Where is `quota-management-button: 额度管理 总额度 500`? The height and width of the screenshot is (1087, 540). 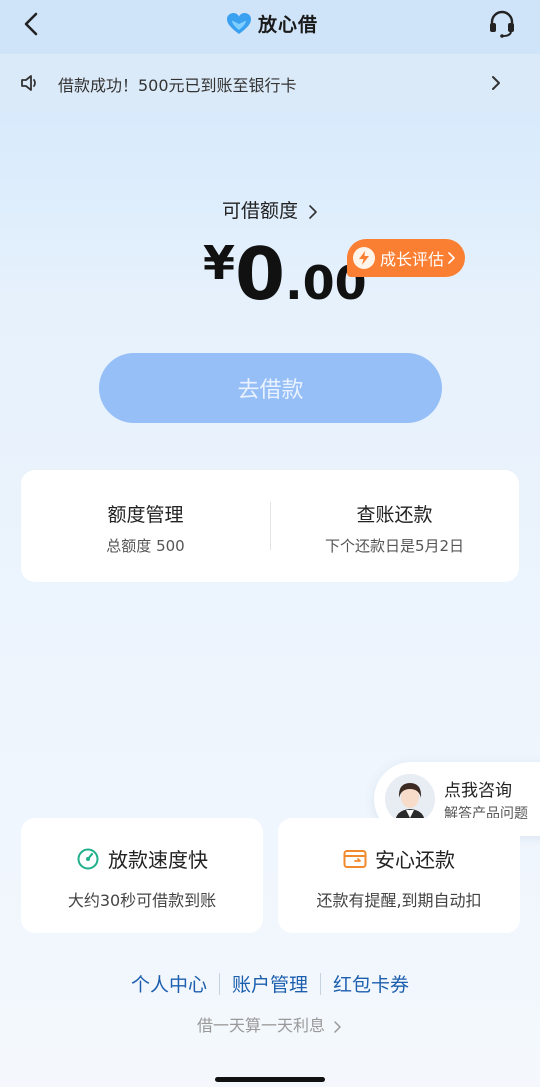 quota-management-button: 额度管理 总额度 500 is located at coordinates (145, 526).